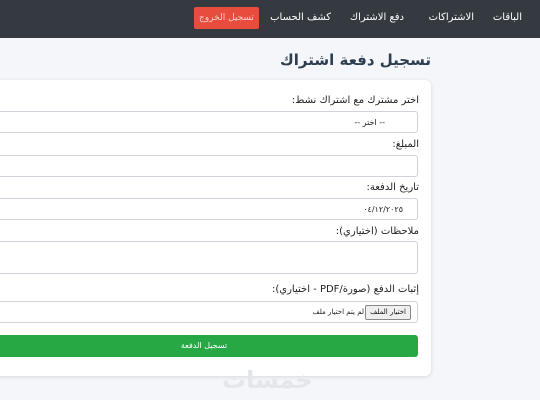 The width and height of the screenshot is (540, 400). Describe the element at coordinates (209, 346) in the screenshot. I see `submit-payment-button: تسجيل الدفعة` at that location.